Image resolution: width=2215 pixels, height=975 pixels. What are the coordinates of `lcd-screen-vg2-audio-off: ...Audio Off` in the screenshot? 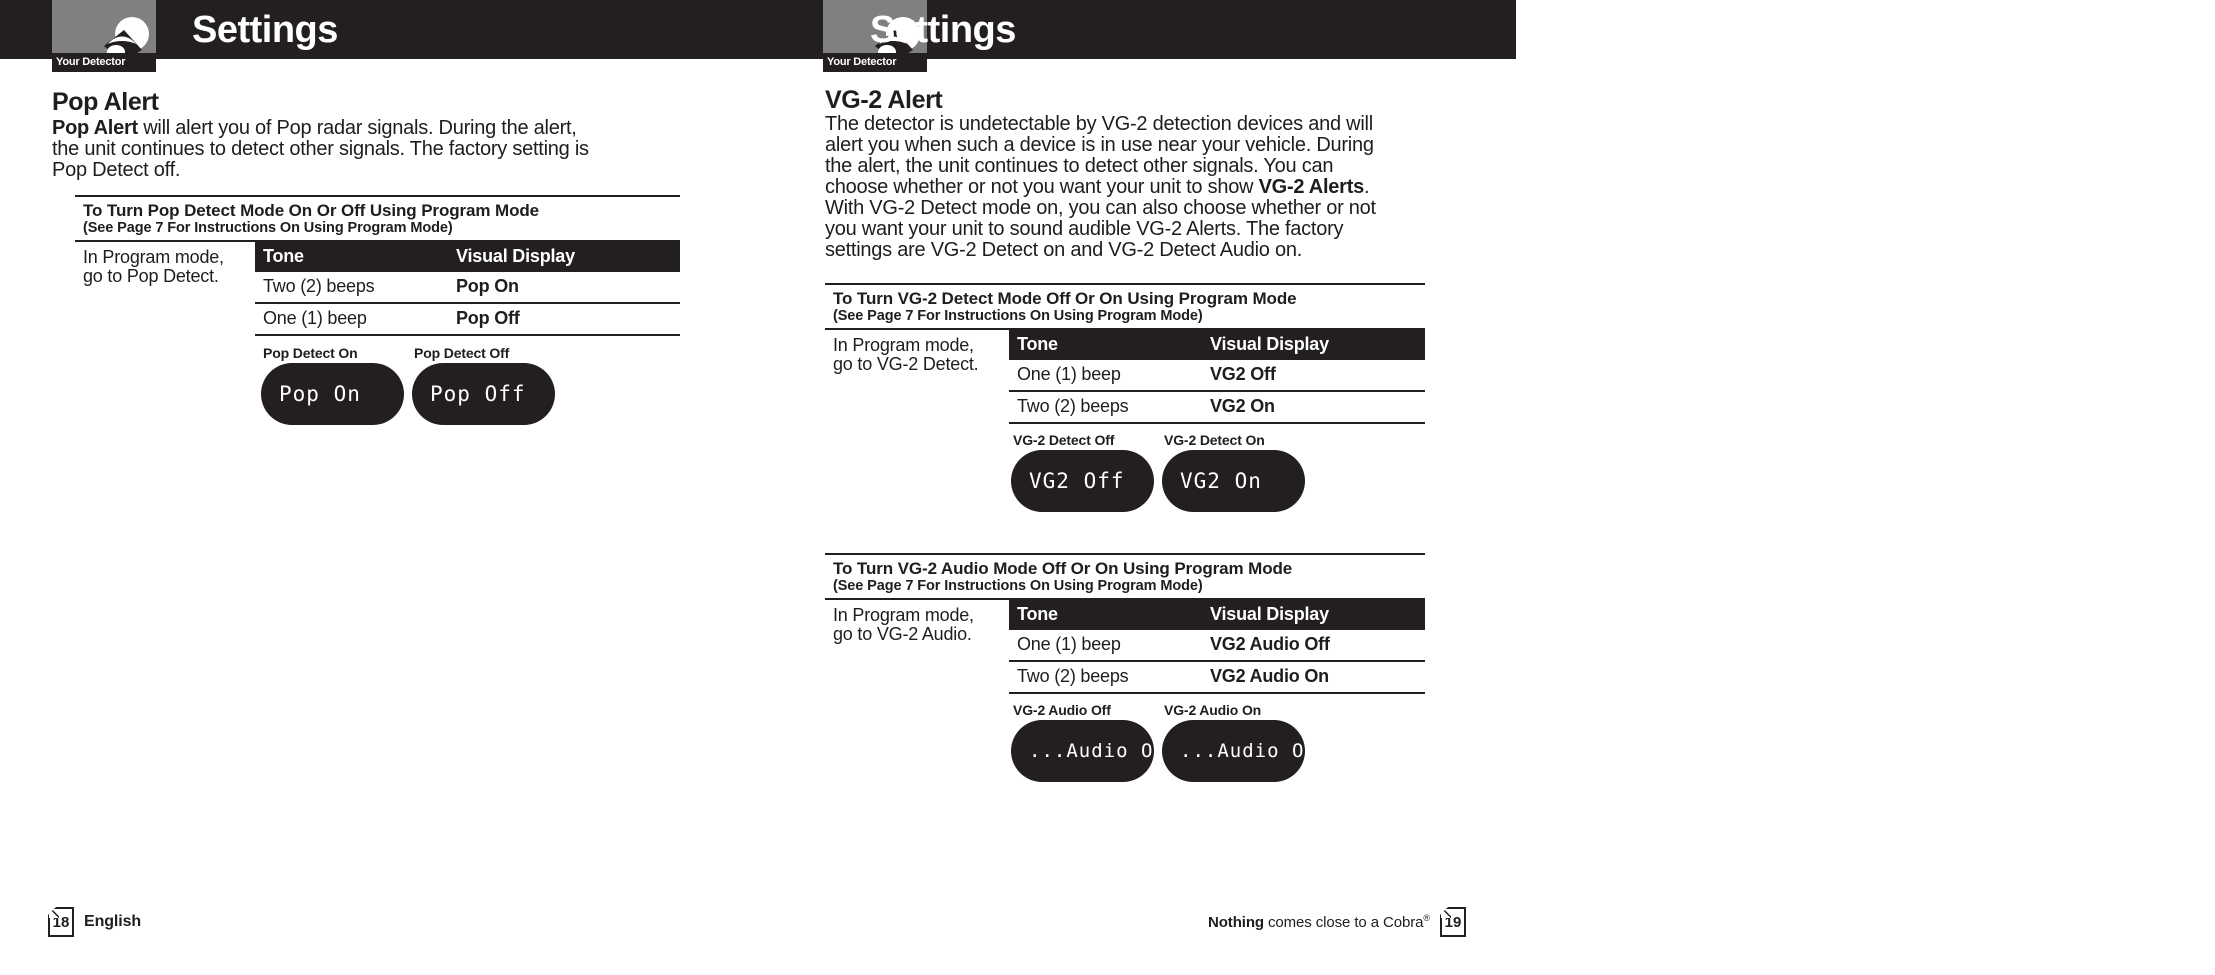 It's located at (1094, 751).